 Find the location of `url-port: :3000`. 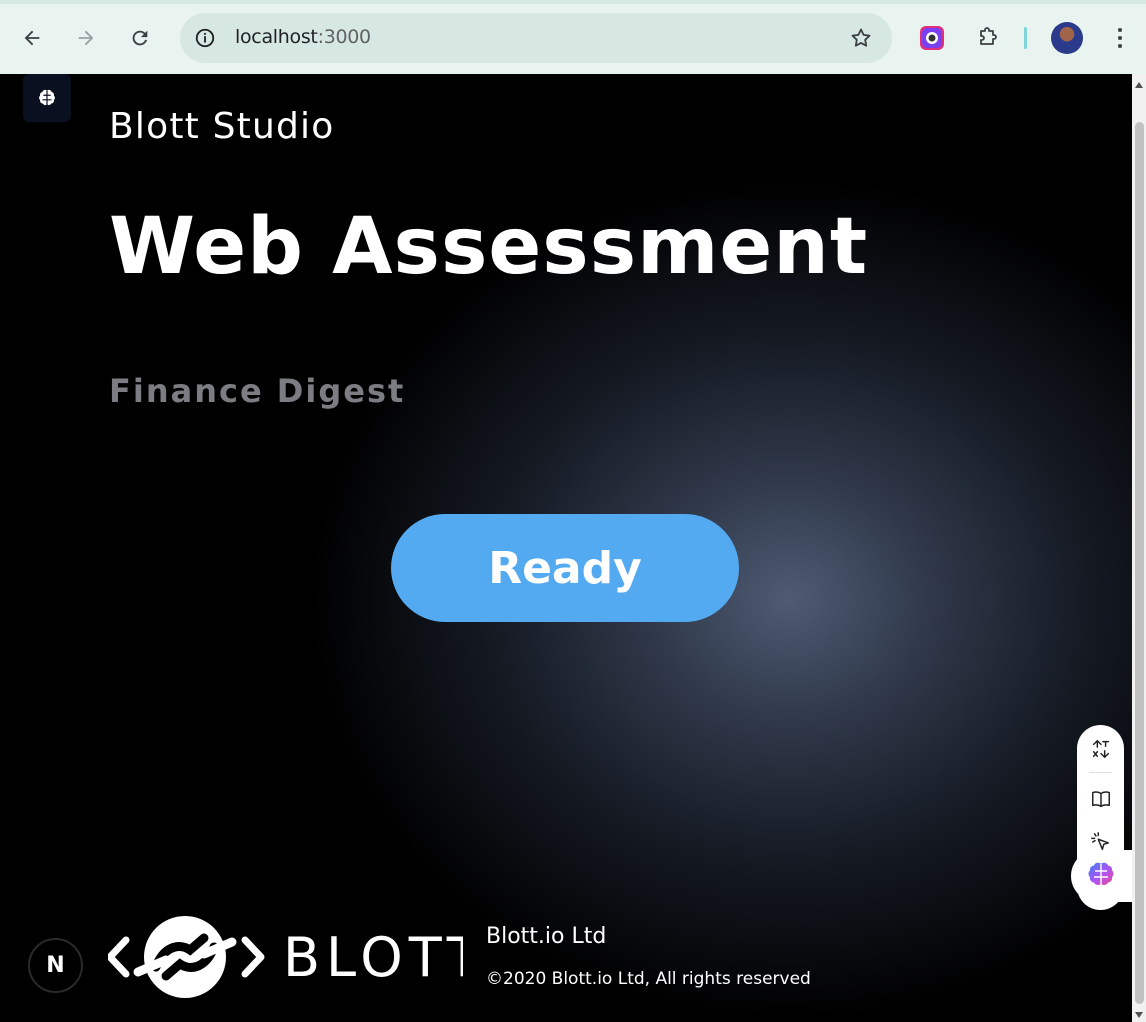

url-port: :3000 is located at coordinates (344, 37).